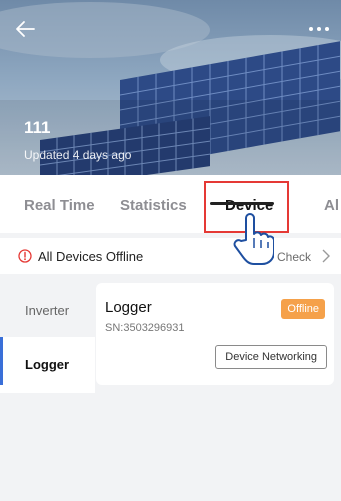  Describe the element at coordinates (303, 309) in the screenshot. I see `status-badge: Offline` at that location.